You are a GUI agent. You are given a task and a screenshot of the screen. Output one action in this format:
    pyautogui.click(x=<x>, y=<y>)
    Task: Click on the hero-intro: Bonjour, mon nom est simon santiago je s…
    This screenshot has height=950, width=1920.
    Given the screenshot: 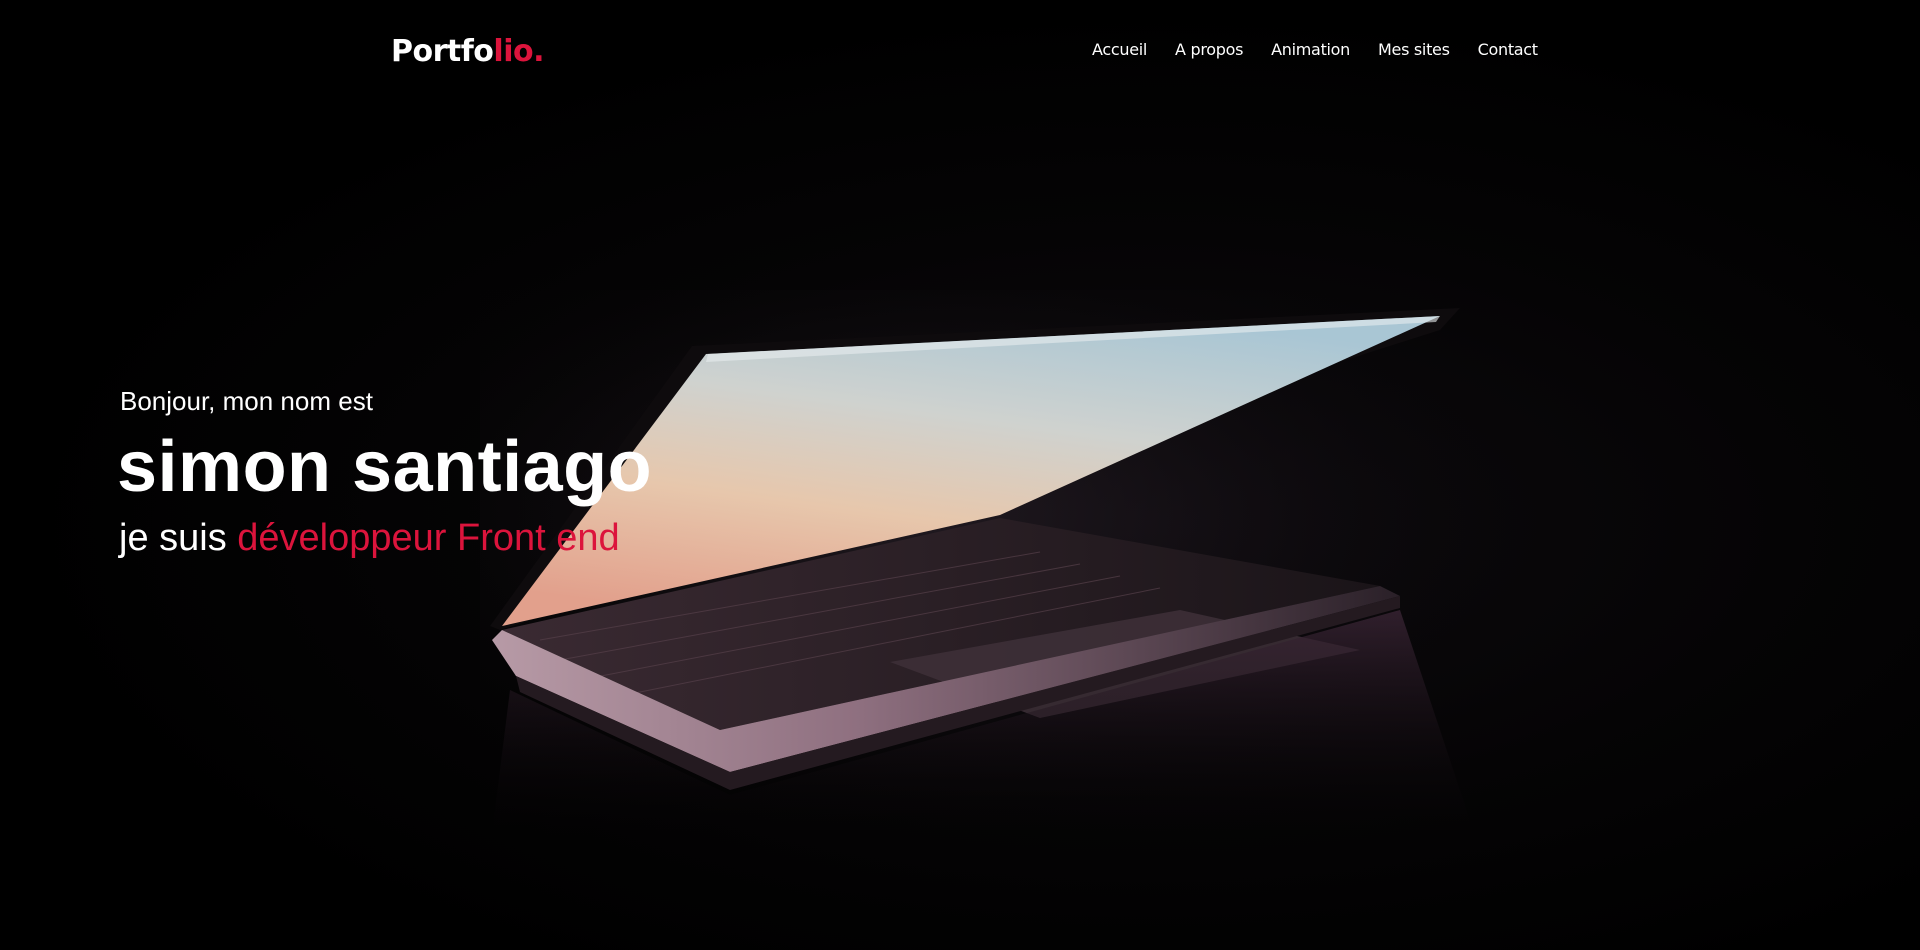 What is the action you would take?
    pyautogui.click(x=384, y=473)
    